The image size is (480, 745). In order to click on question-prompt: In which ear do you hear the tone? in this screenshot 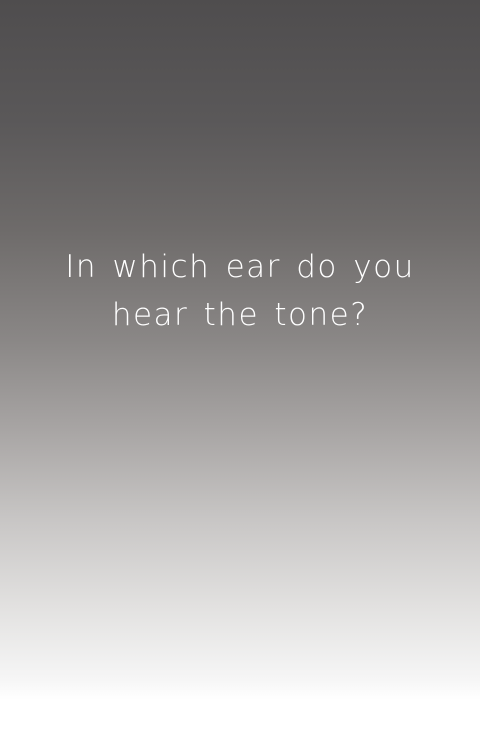, I will do `click(240, 291)`.